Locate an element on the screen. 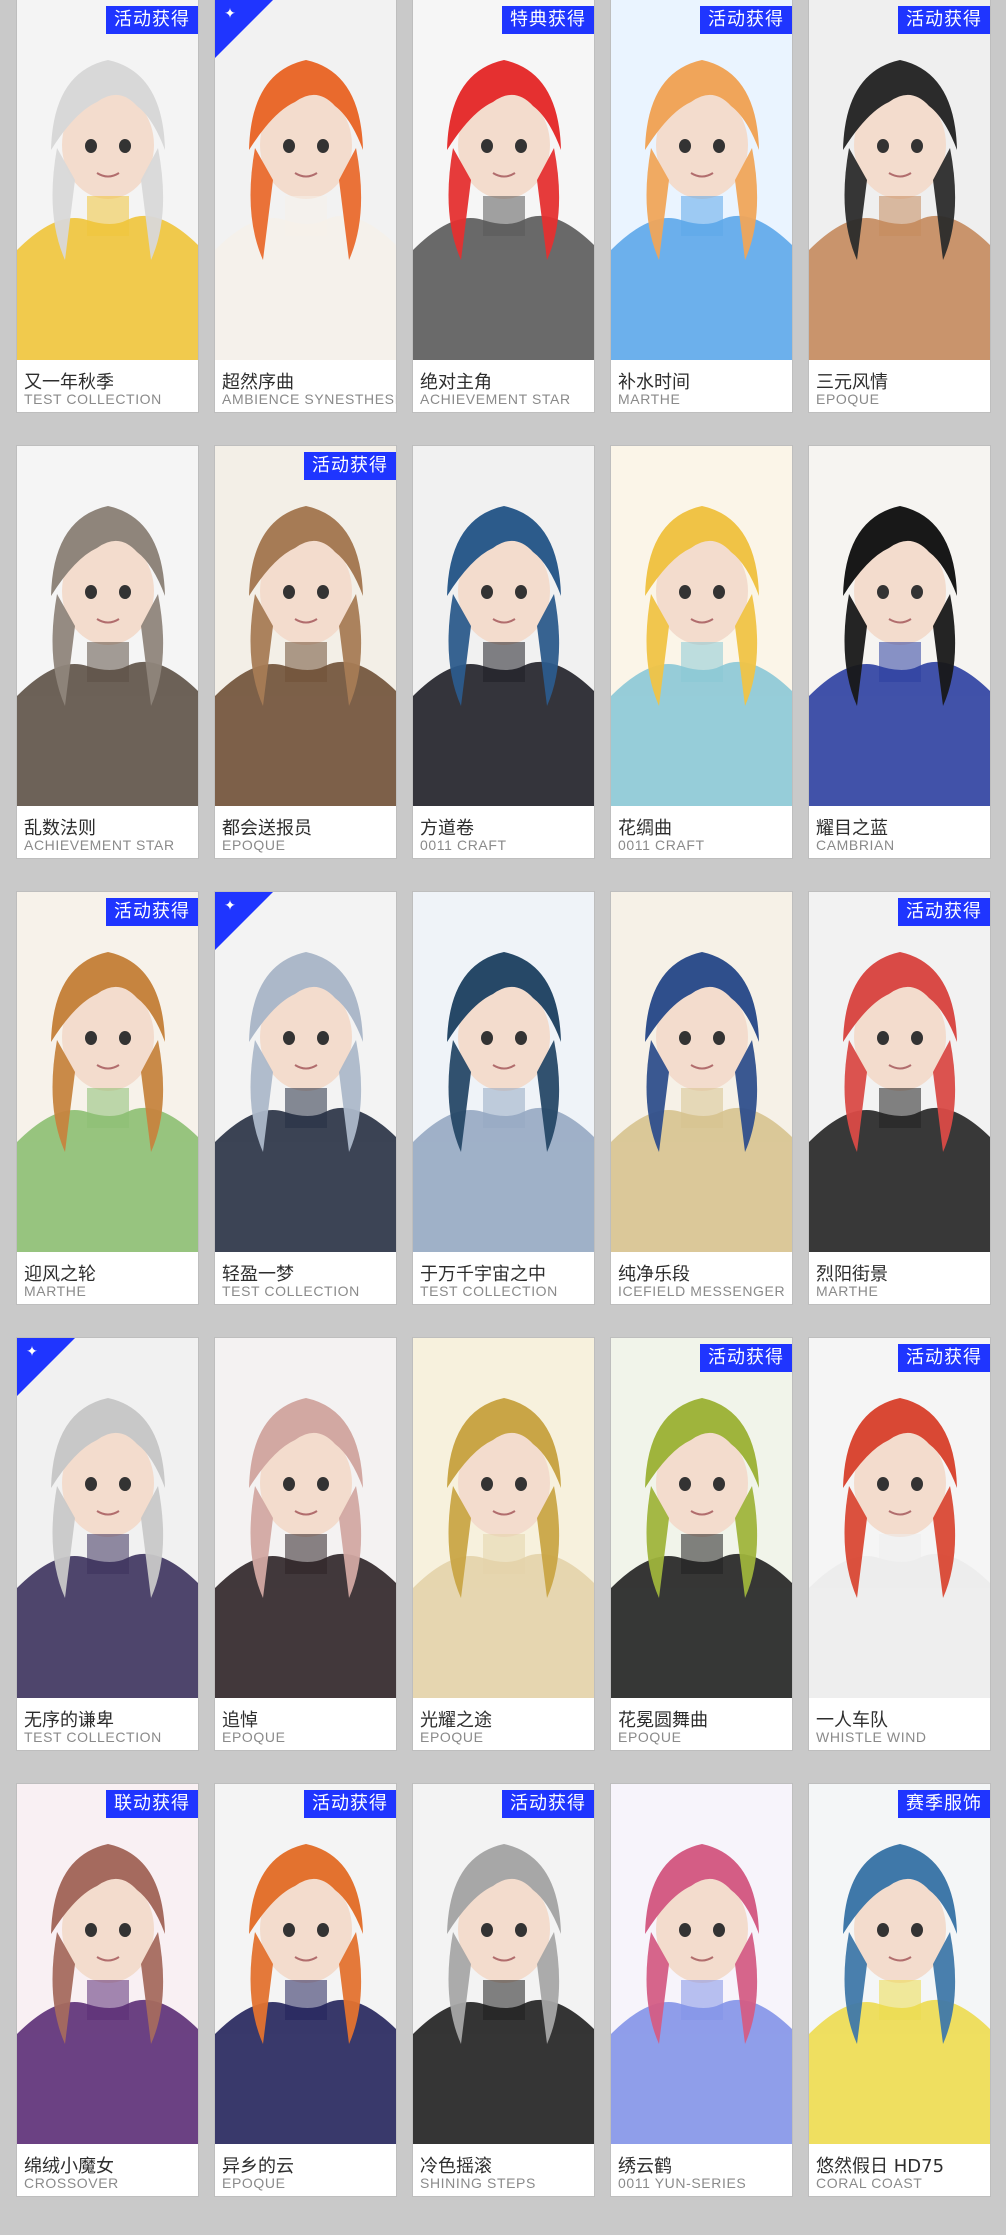 The height and width of the screenshot is (2235, 1006). skin-info: 方道卷 0011 CRAFT is located at coordinates (503, 832).